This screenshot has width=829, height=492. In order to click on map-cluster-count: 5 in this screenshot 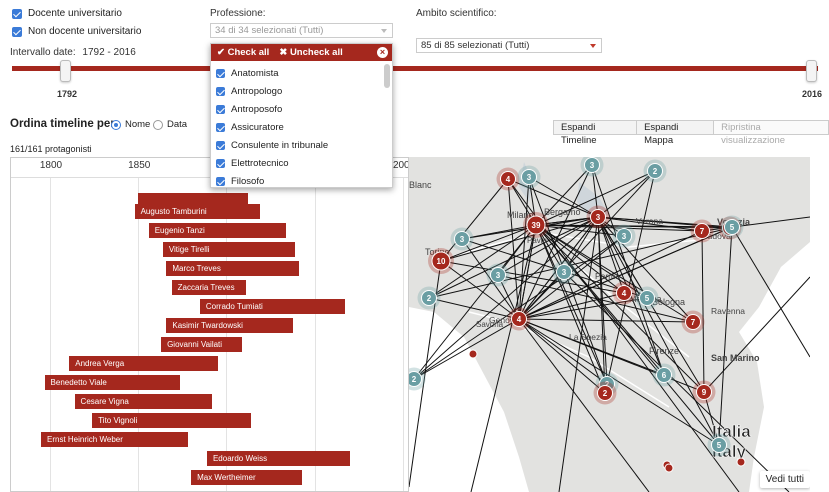, I will do `click(732, 227)`.